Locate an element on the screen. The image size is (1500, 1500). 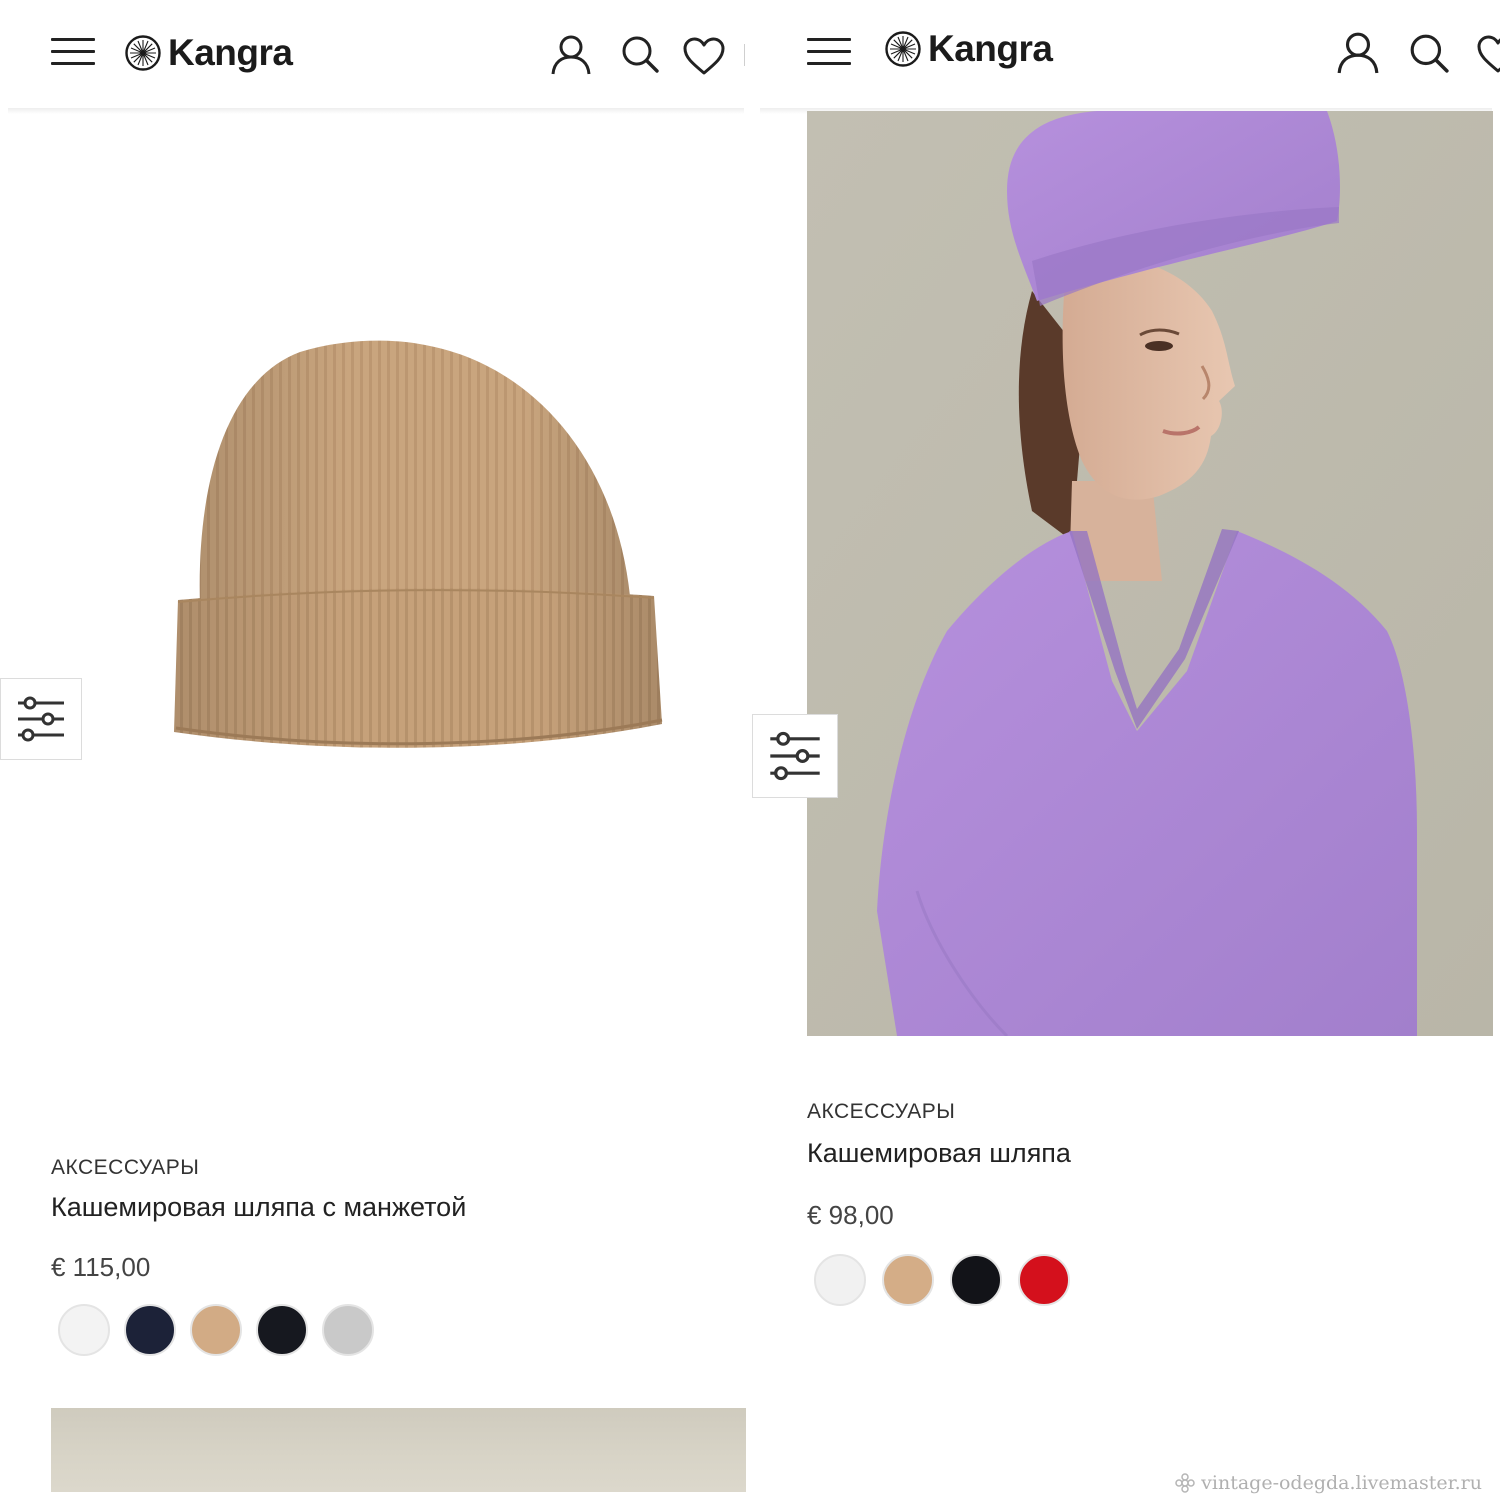
product-price: € 115,00 is located at coordinates (101, 1267).